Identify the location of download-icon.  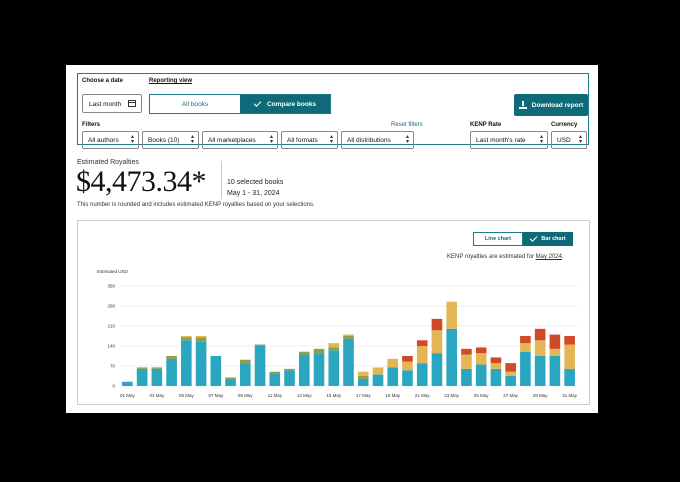
(522, 105).